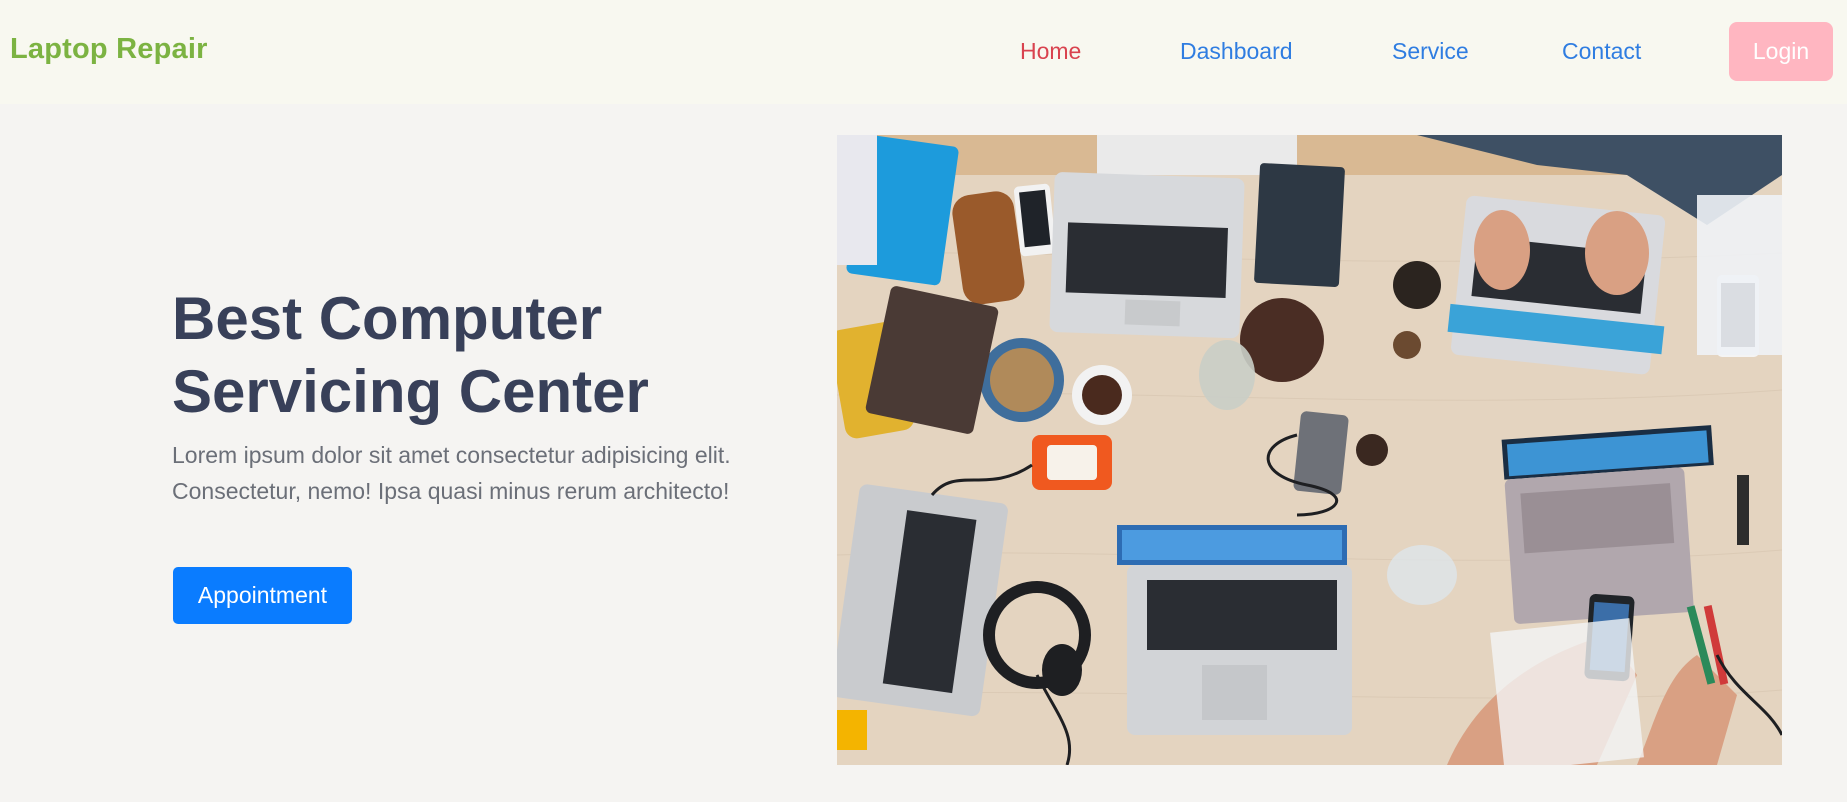  I want to click on brand-logo: Laptop Repair, so click(109, 49).